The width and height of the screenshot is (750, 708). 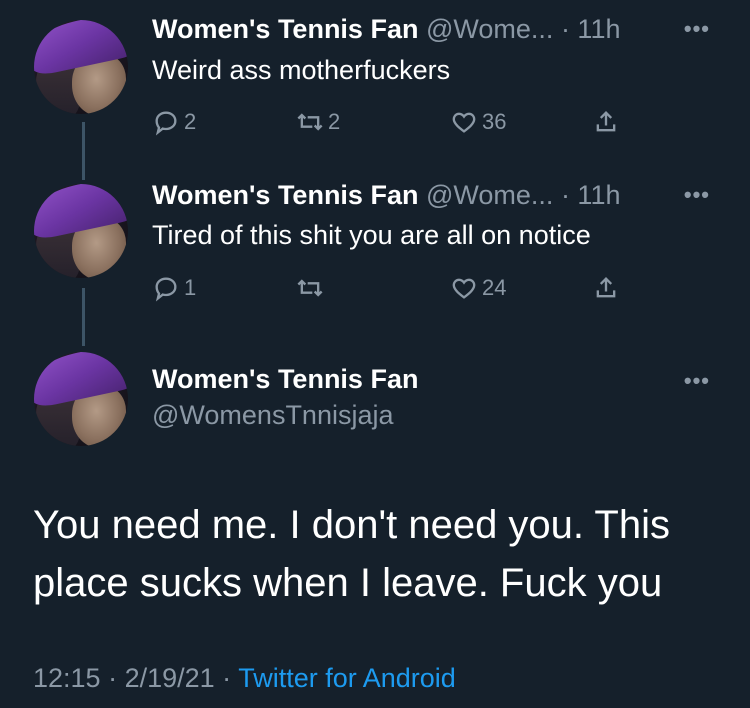 I want to click on tweet-text: Tired of this shit you are all on notice, so click(x=371, y=235).